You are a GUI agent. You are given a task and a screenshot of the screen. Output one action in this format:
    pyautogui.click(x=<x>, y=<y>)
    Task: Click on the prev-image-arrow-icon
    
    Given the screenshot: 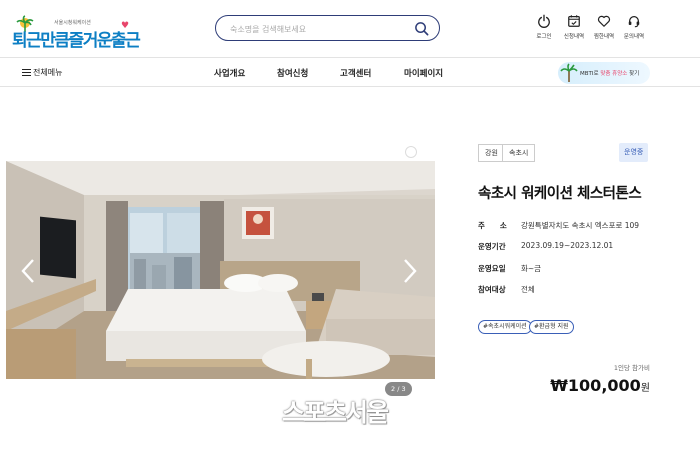 What is the action you would take?
    pyautogui.click(x=29, y=271)
    